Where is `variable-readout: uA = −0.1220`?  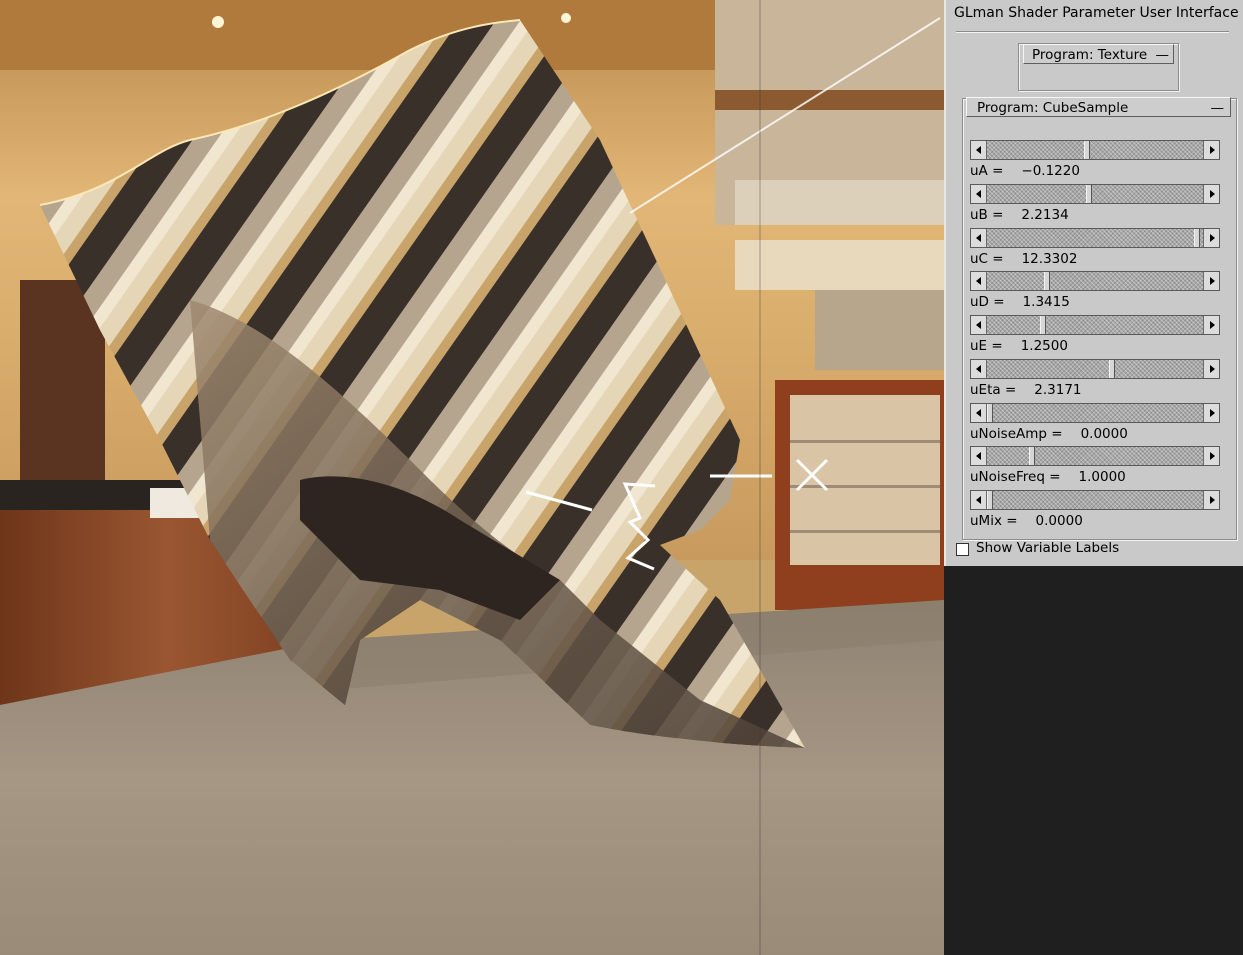 variable-readout: uA = −0.1220 is located at coordinates (1025, 171).